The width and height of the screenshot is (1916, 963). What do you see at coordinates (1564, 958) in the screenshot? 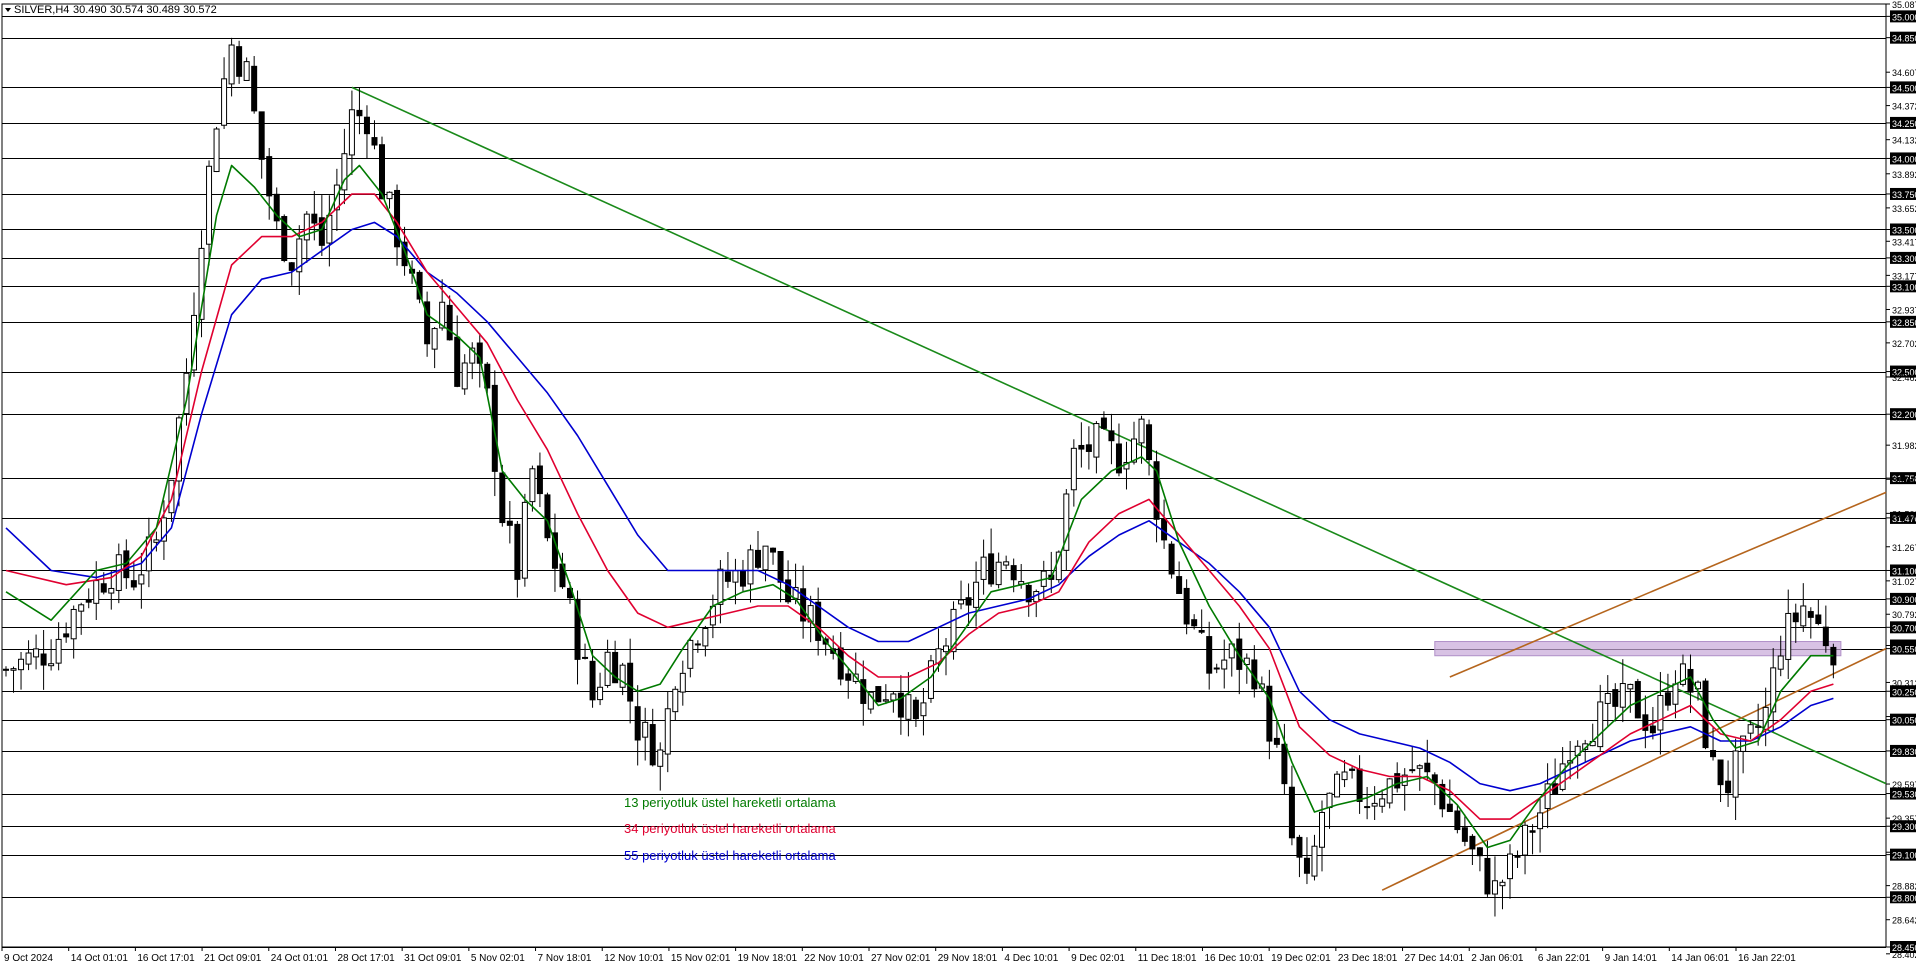
I see `time-label: 6 Jan 22:01` at bounding box center [1564, 958].